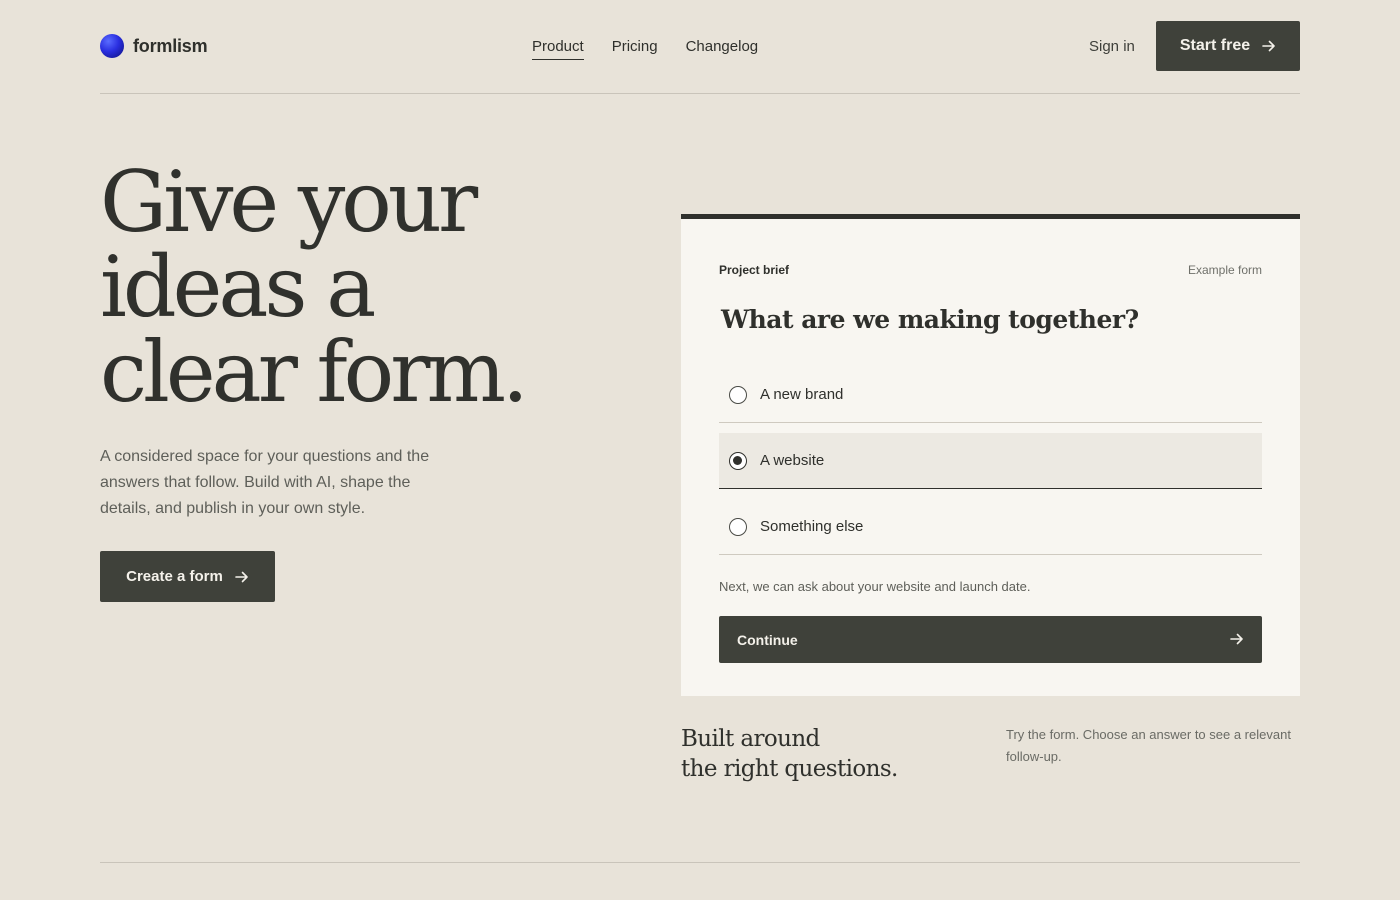  I want to click on sign-in-link: Sign in, so click(1112, 46).